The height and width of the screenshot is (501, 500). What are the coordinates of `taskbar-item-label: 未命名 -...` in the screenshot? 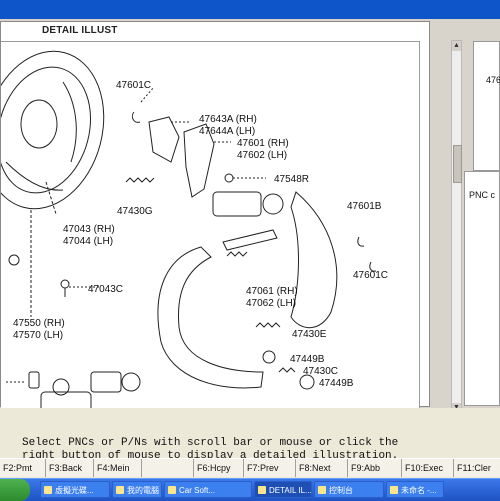 It's located at (419, 490).